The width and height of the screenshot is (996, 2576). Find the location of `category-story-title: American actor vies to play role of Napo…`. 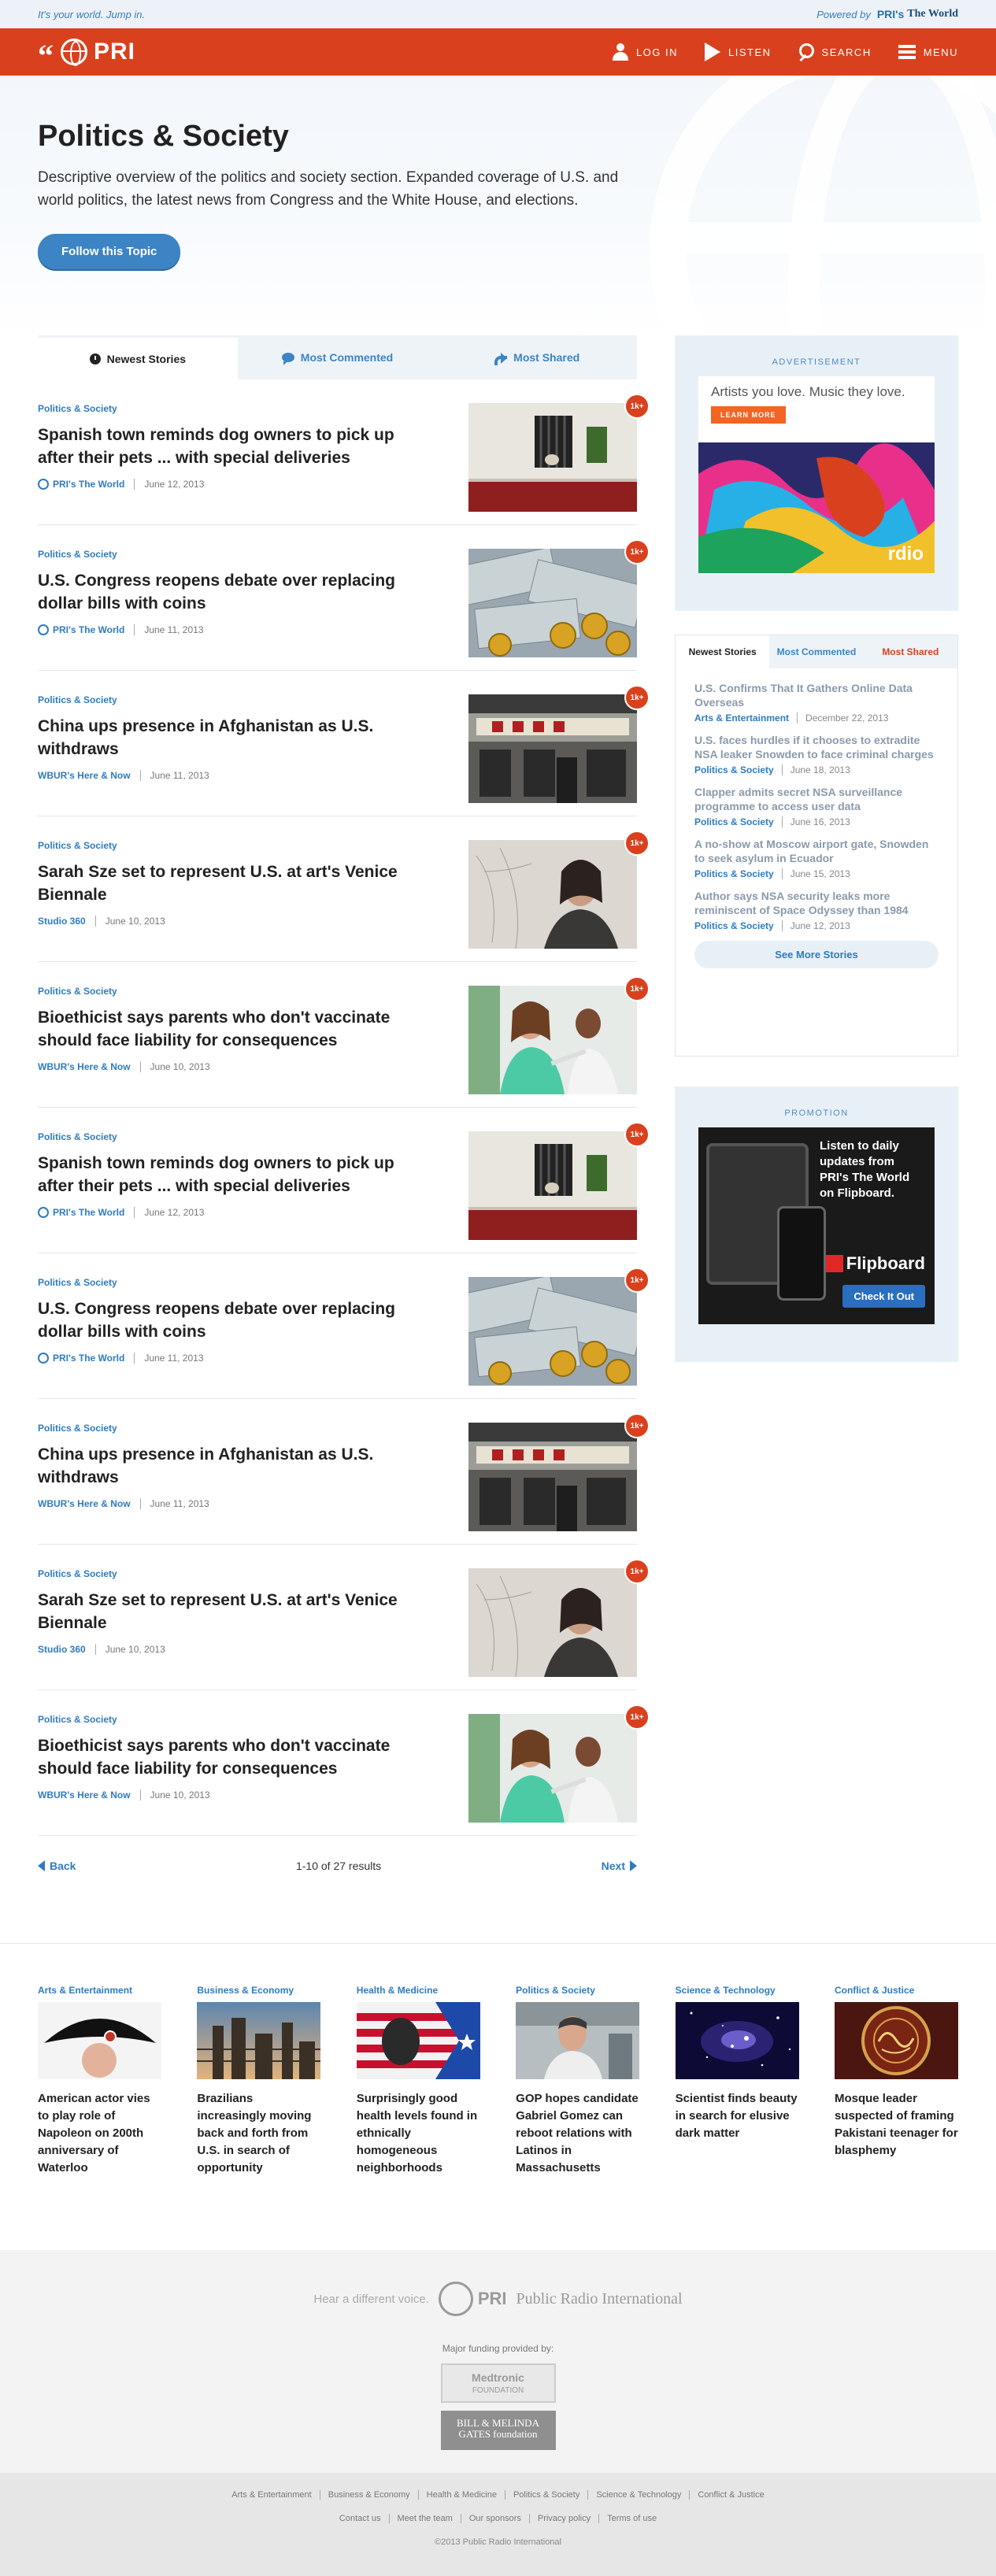

category-story-title: American actor vies to play role of Napo… is located at coordinates (99, 2133).